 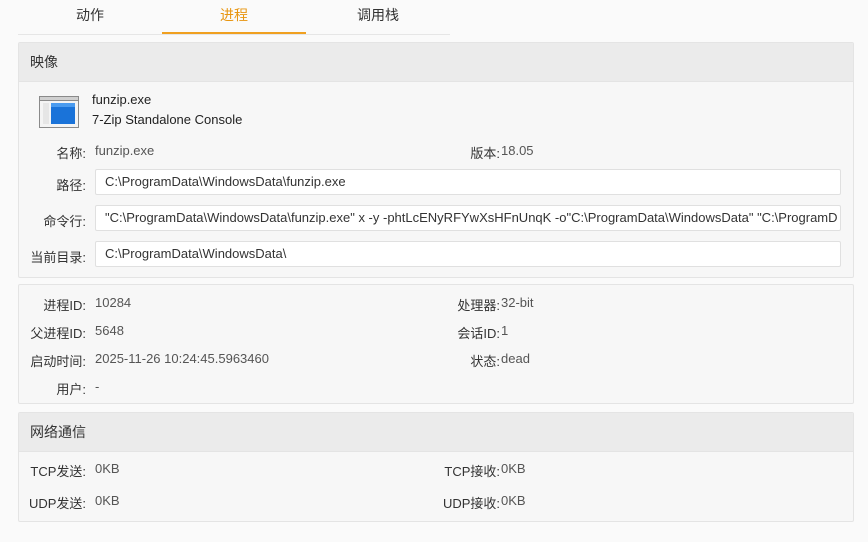 I want to click on tab-actions: 动作, so click(x=90, y=16).